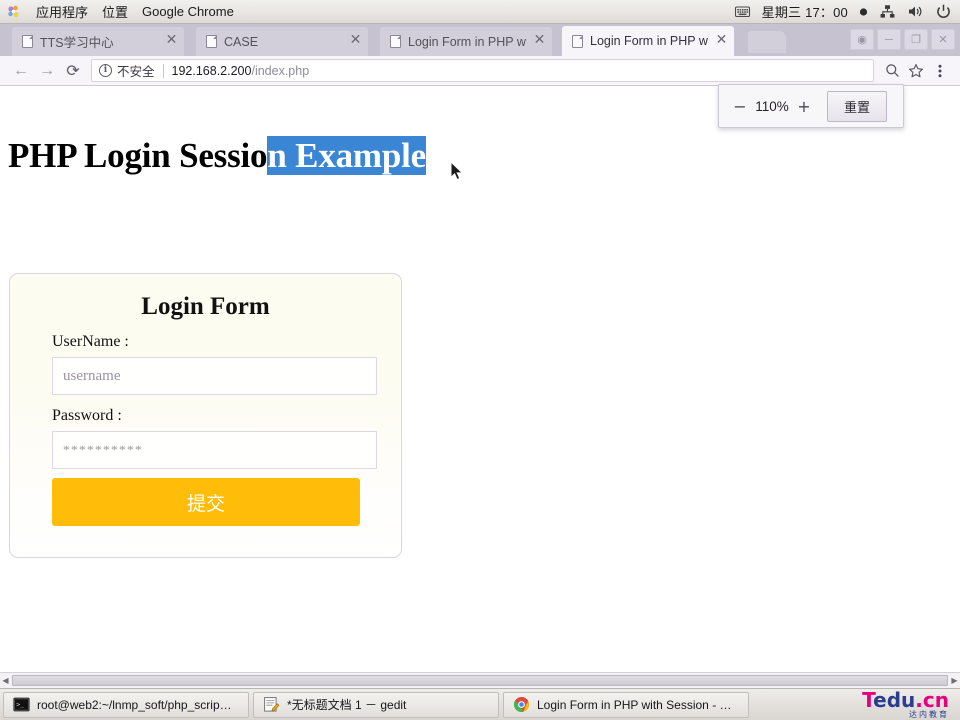 Image resolution: width=960 pixels, height=720 pixels. Describe the element at coordinates (347, 705) in the screenshot. I see `taskbar-item-label: *无标题文档 1 － gedit` at that location.